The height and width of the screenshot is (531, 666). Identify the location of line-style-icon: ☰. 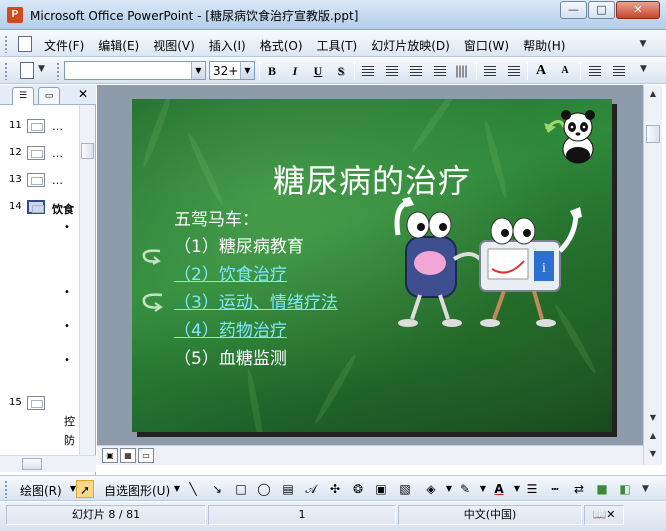
(532, 489).